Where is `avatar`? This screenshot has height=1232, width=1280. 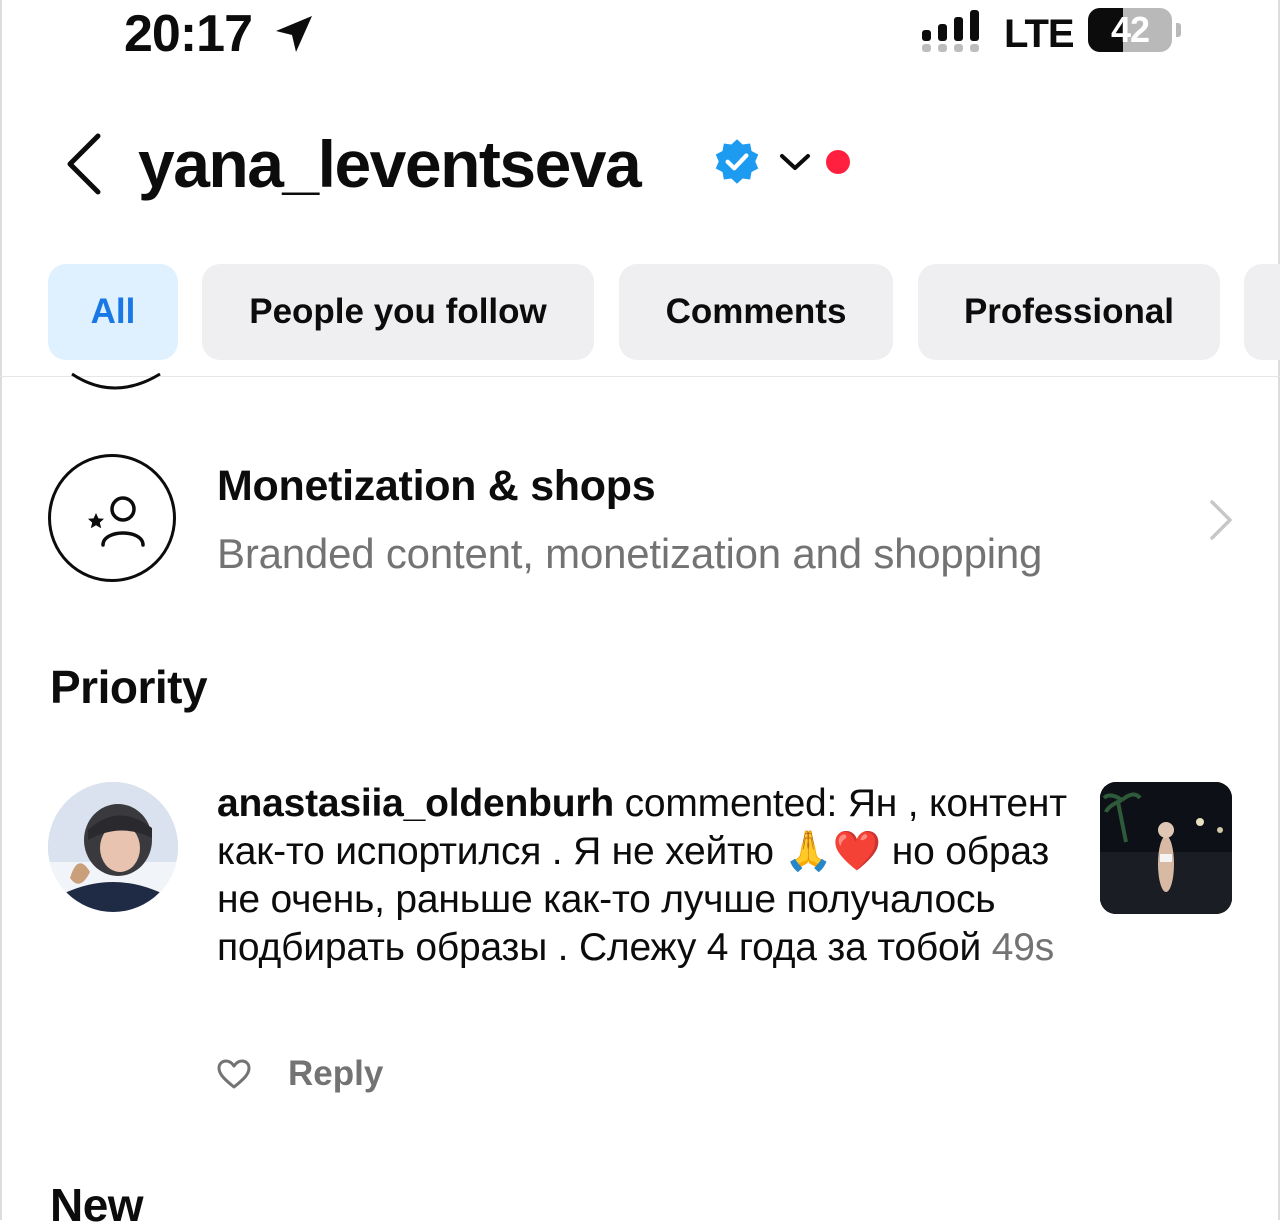
avatar is located at coordinates (113, 847).